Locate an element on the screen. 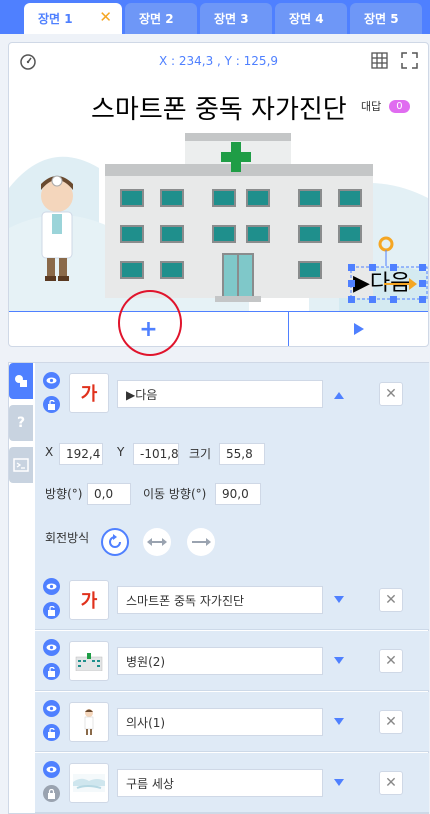  object-row-hospital: 병원(2) ✕ is located at coordinates (232, 661).